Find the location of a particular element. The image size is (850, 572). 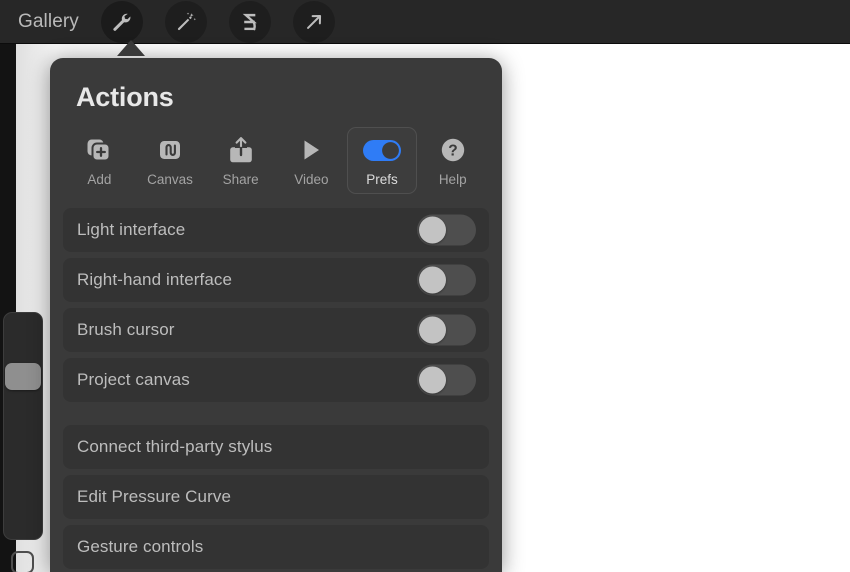

magic-wand-icon is located at coordinates (186, 22).